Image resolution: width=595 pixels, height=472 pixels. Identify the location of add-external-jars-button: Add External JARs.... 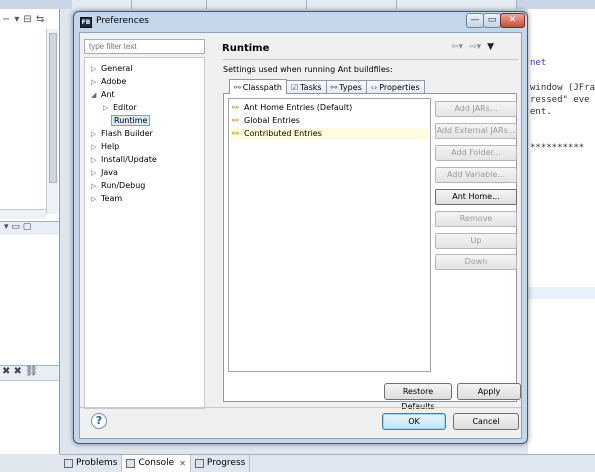
(476, 131).